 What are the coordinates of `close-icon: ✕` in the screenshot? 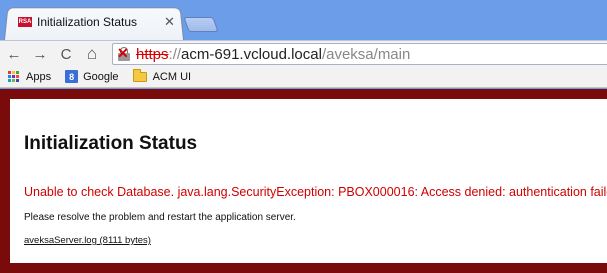 It's located at (169, 22).